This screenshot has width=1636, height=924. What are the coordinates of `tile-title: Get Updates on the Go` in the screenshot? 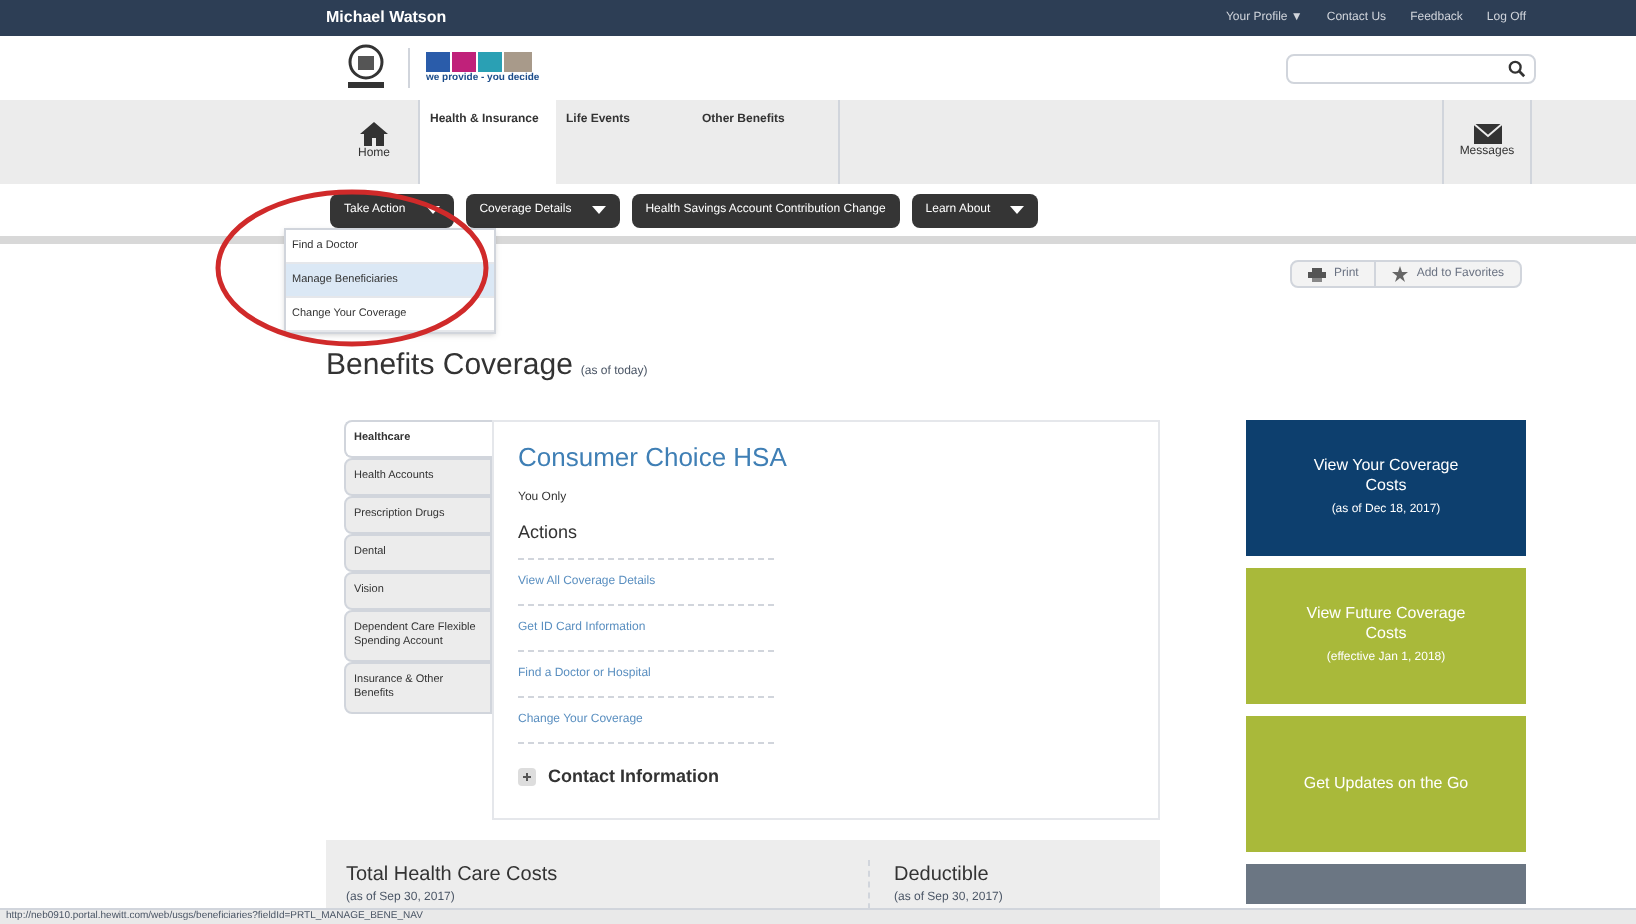 It's located at (1386, 784).